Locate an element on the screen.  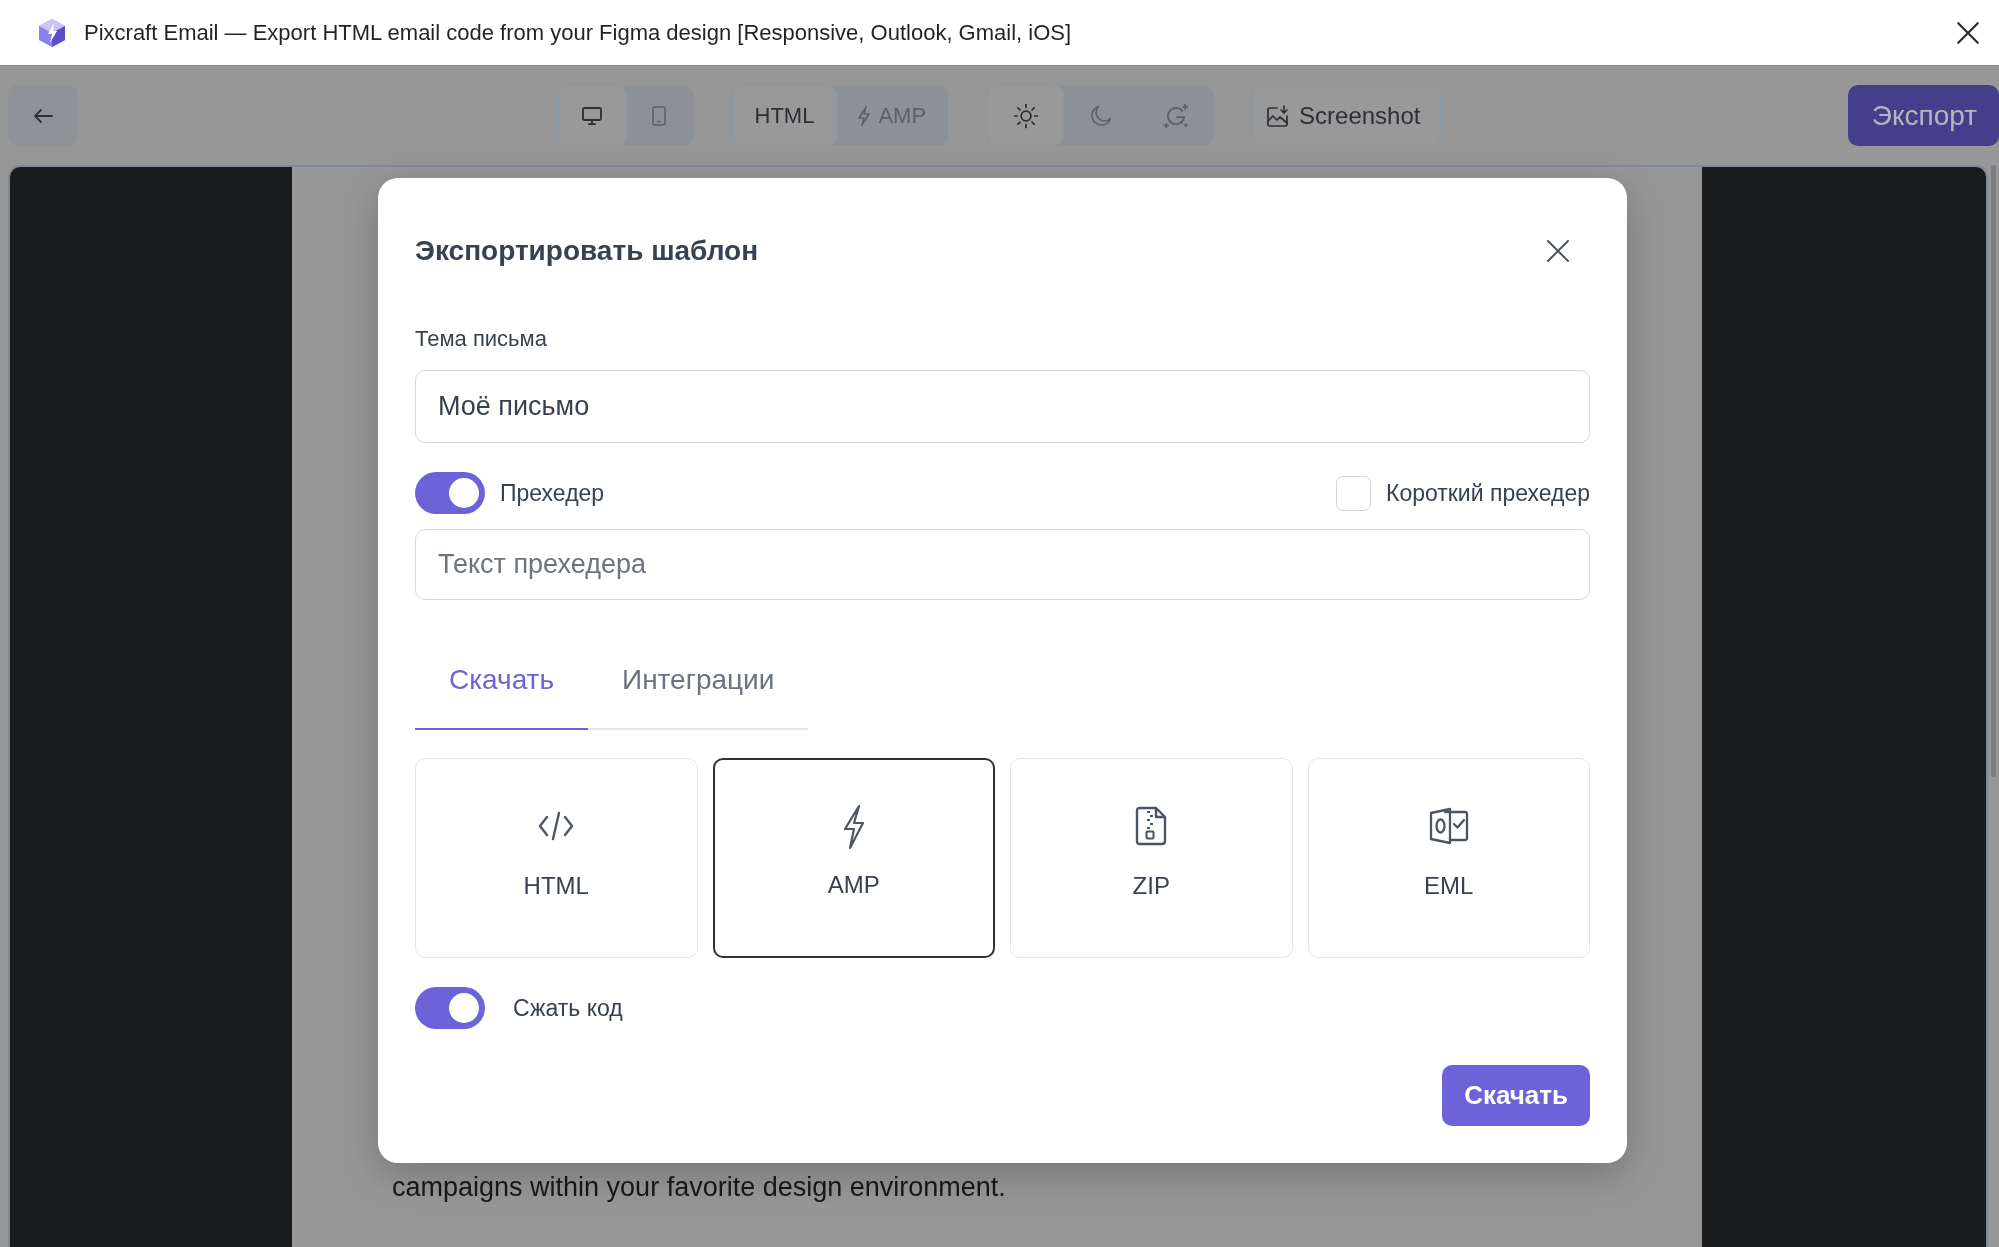
screenshot-button: Screenshot is located at coordinates (1347, 115).